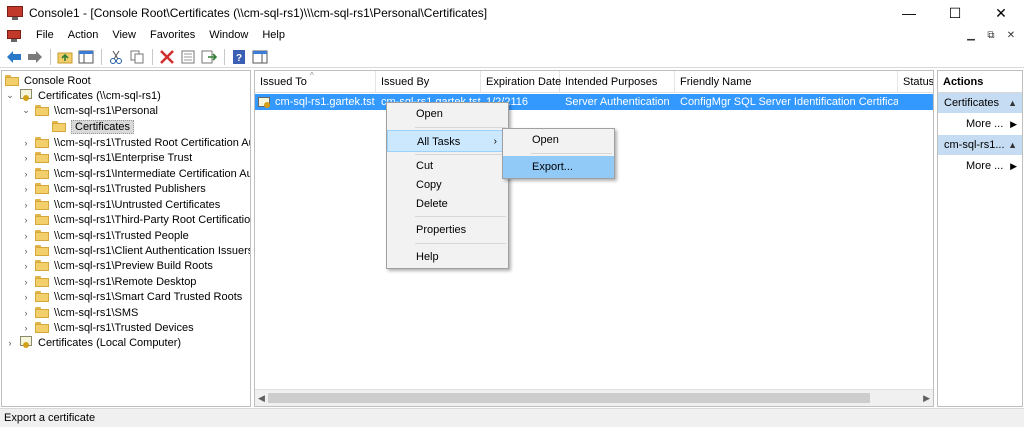 Image resolution: width=1024 pixels, height=427 pixels. What do you see at coordinates (26, 342) in the screenshot?
I see `certificate-snapin-icon` at bounding box center [26, 342].